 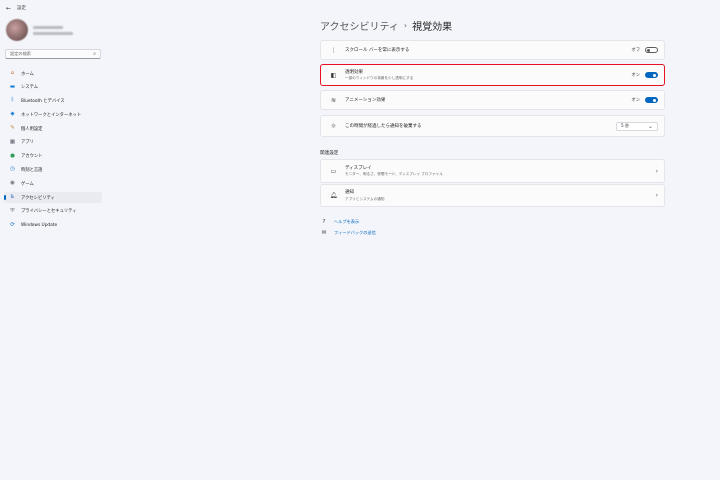 What do you see at coordinates (12, 210) in the screenshot?
I see `privacy-shield-icon: ⛨` at bounding box center [12, 210].